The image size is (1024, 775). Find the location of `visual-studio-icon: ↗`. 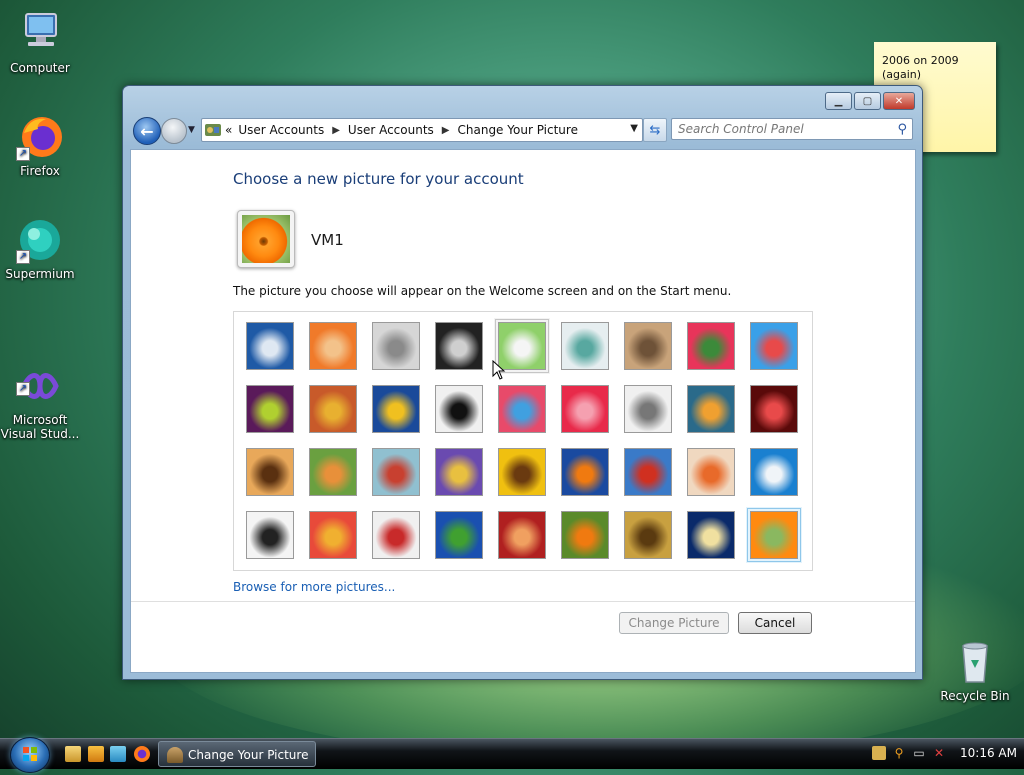

visual-studio-icon: ↗ is located at coordinates (40, 373).